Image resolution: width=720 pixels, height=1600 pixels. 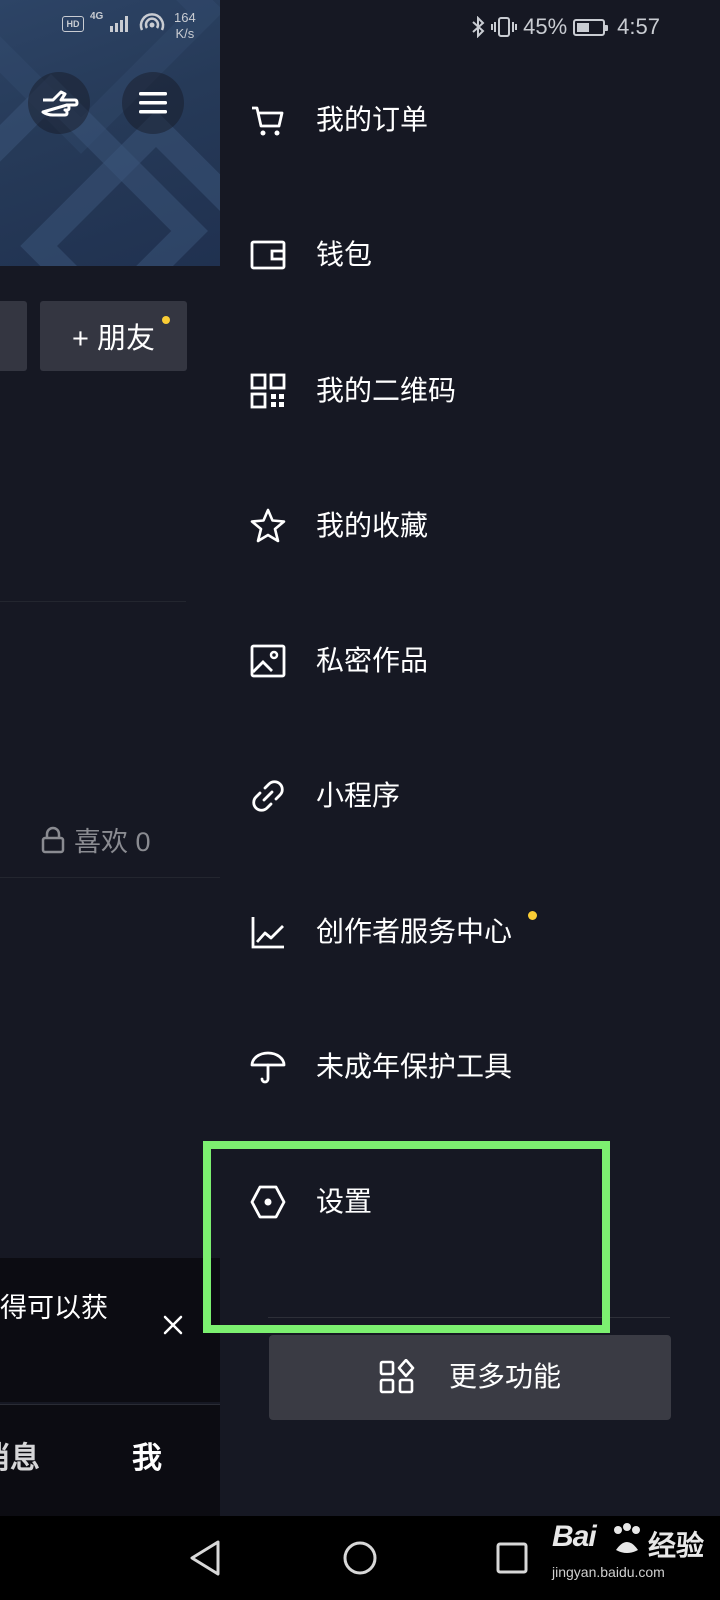 I want to click on watermark-brand: Bai, so click(x=574, y=1536).